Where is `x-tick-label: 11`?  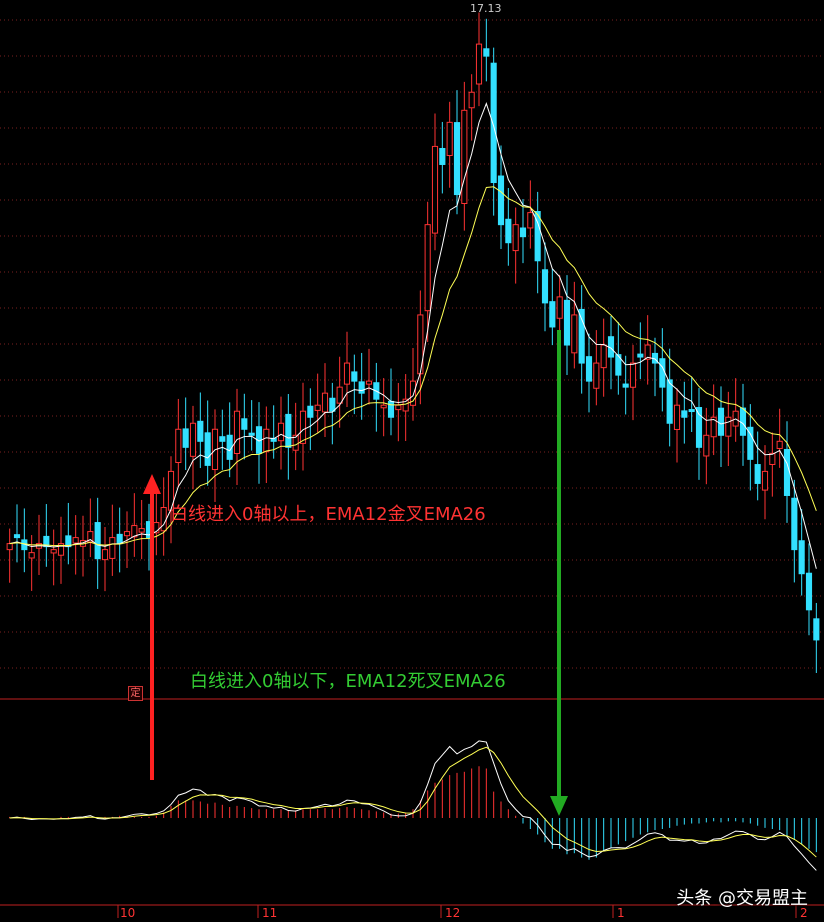 x-tick-label: 11 is located at coordinates (270, 913).